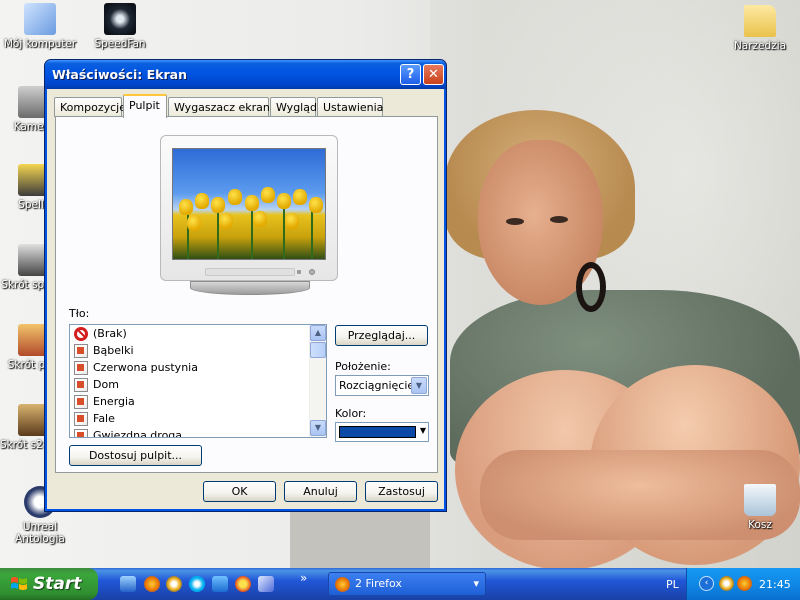  Describe the element at coordinates (198, 350) in the screenshot. I see `list-item: Bąbelki` at that location.